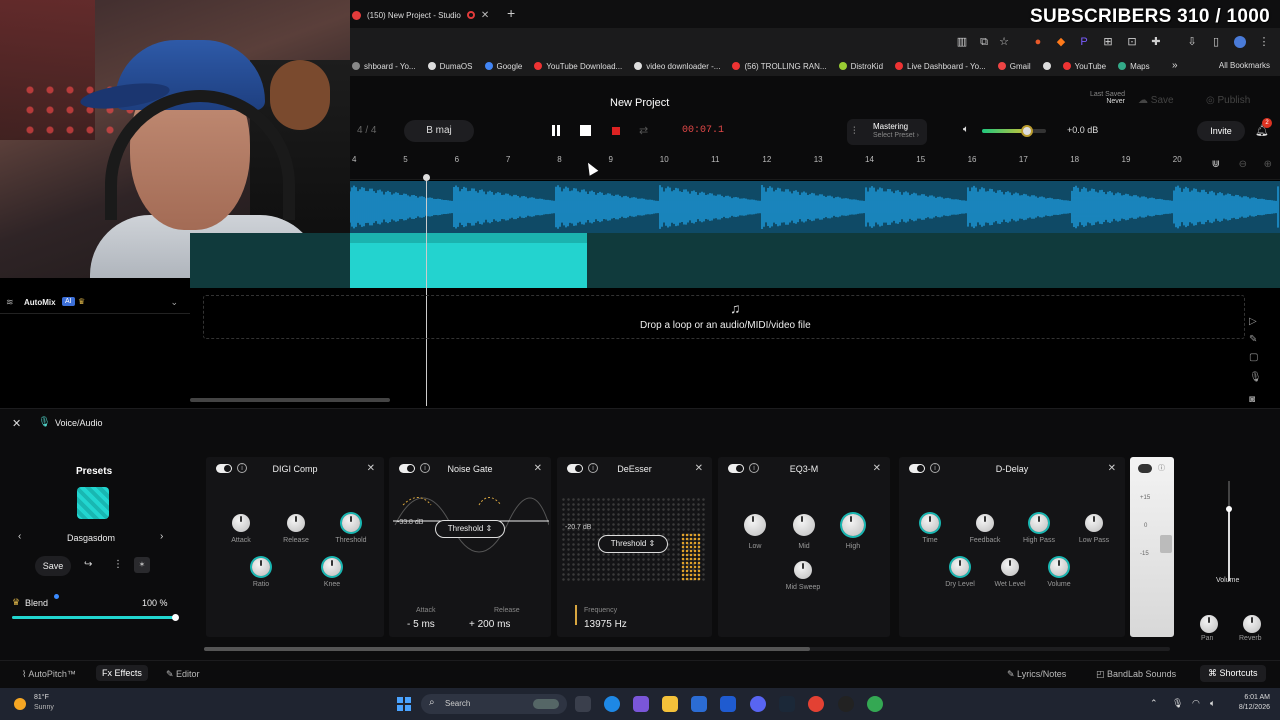 Image resolution: width=1280 pixels, height=720 pixels. I want to click on magnet-icon: ⋓, so click(1216, 164).